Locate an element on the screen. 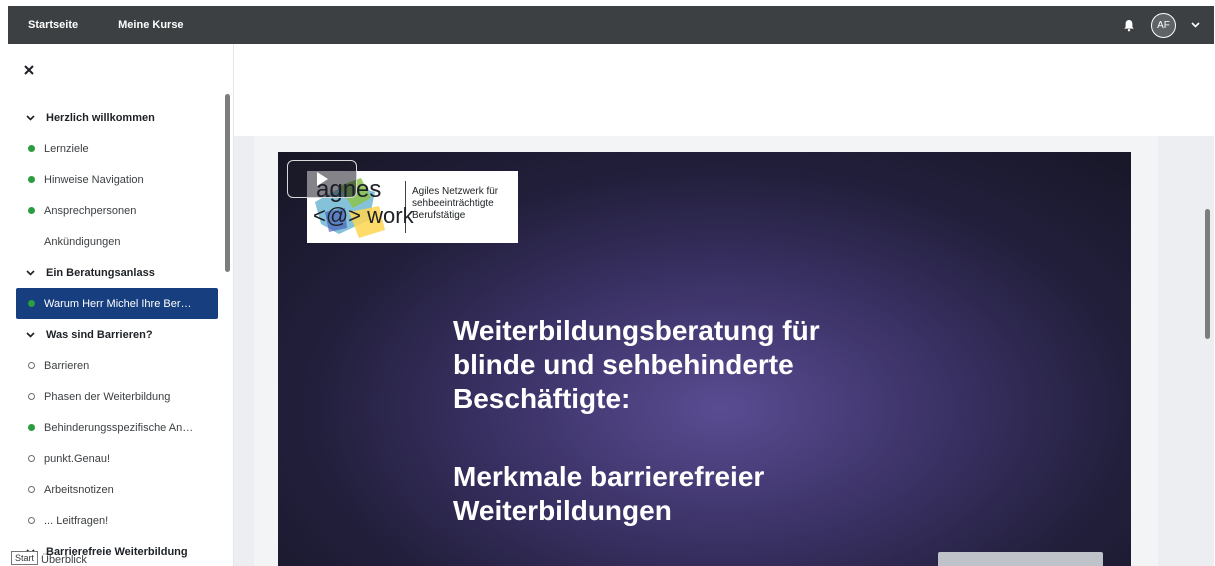 This screenshot has height=566, width=1215. list-item-label: Ansprechpersonen is located at coordinates (90, 210).